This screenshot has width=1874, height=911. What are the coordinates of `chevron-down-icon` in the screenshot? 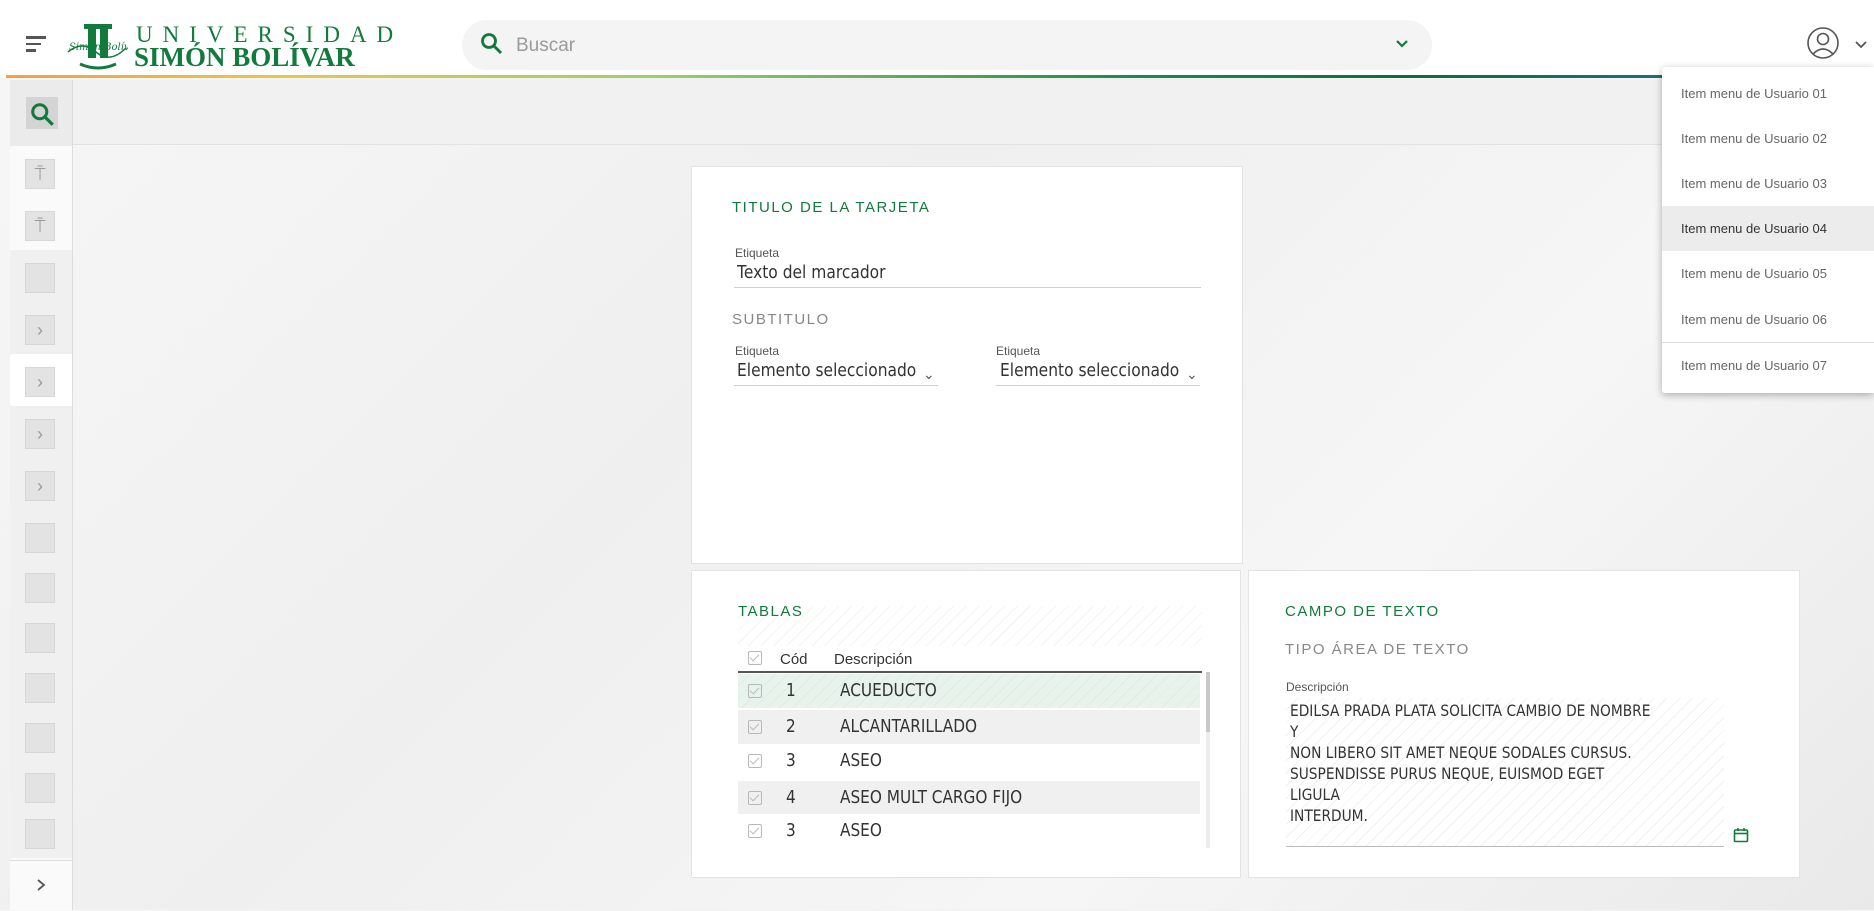 It's located at (1402, 44).